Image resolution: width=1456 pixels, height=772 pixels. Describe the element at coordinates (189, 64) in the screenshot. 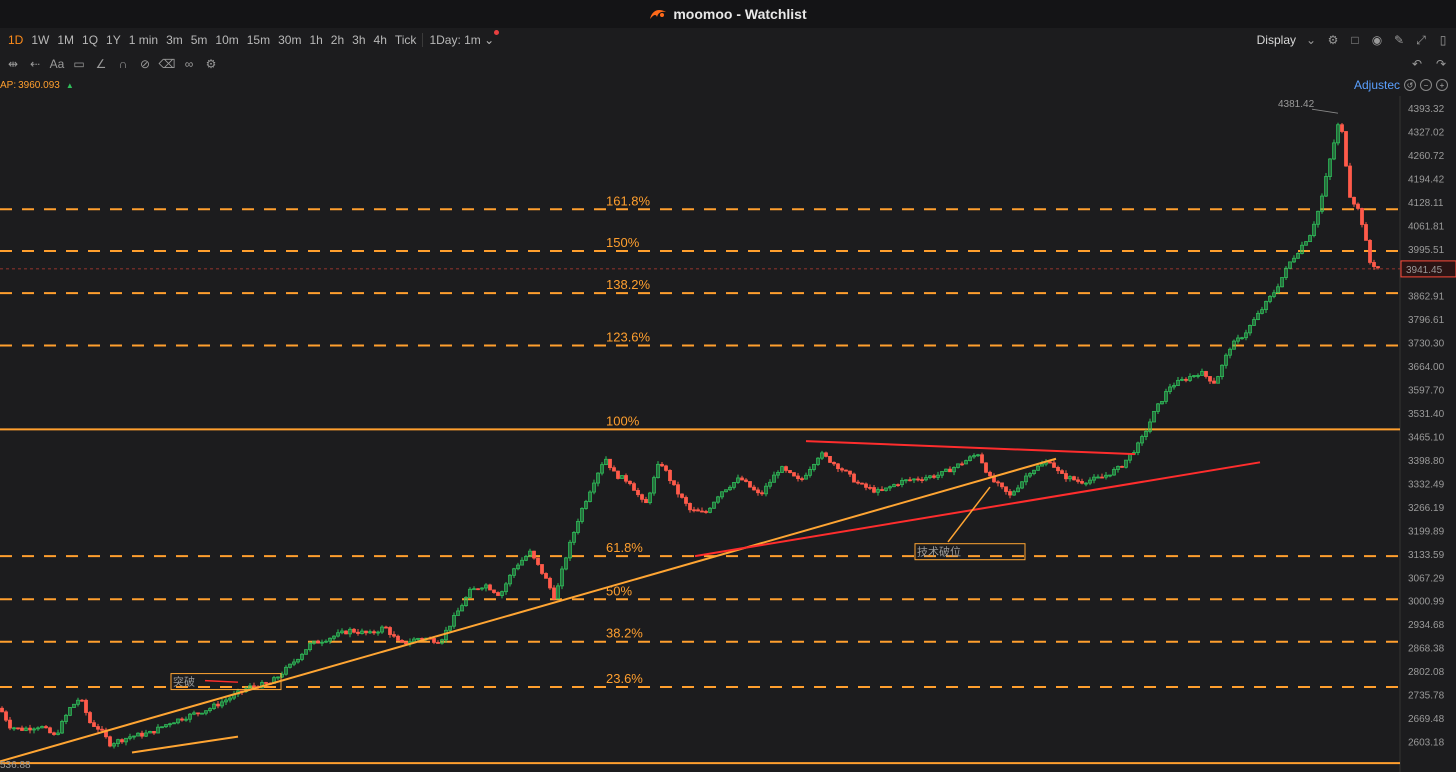

I see `link-icon: ∞` at that location.